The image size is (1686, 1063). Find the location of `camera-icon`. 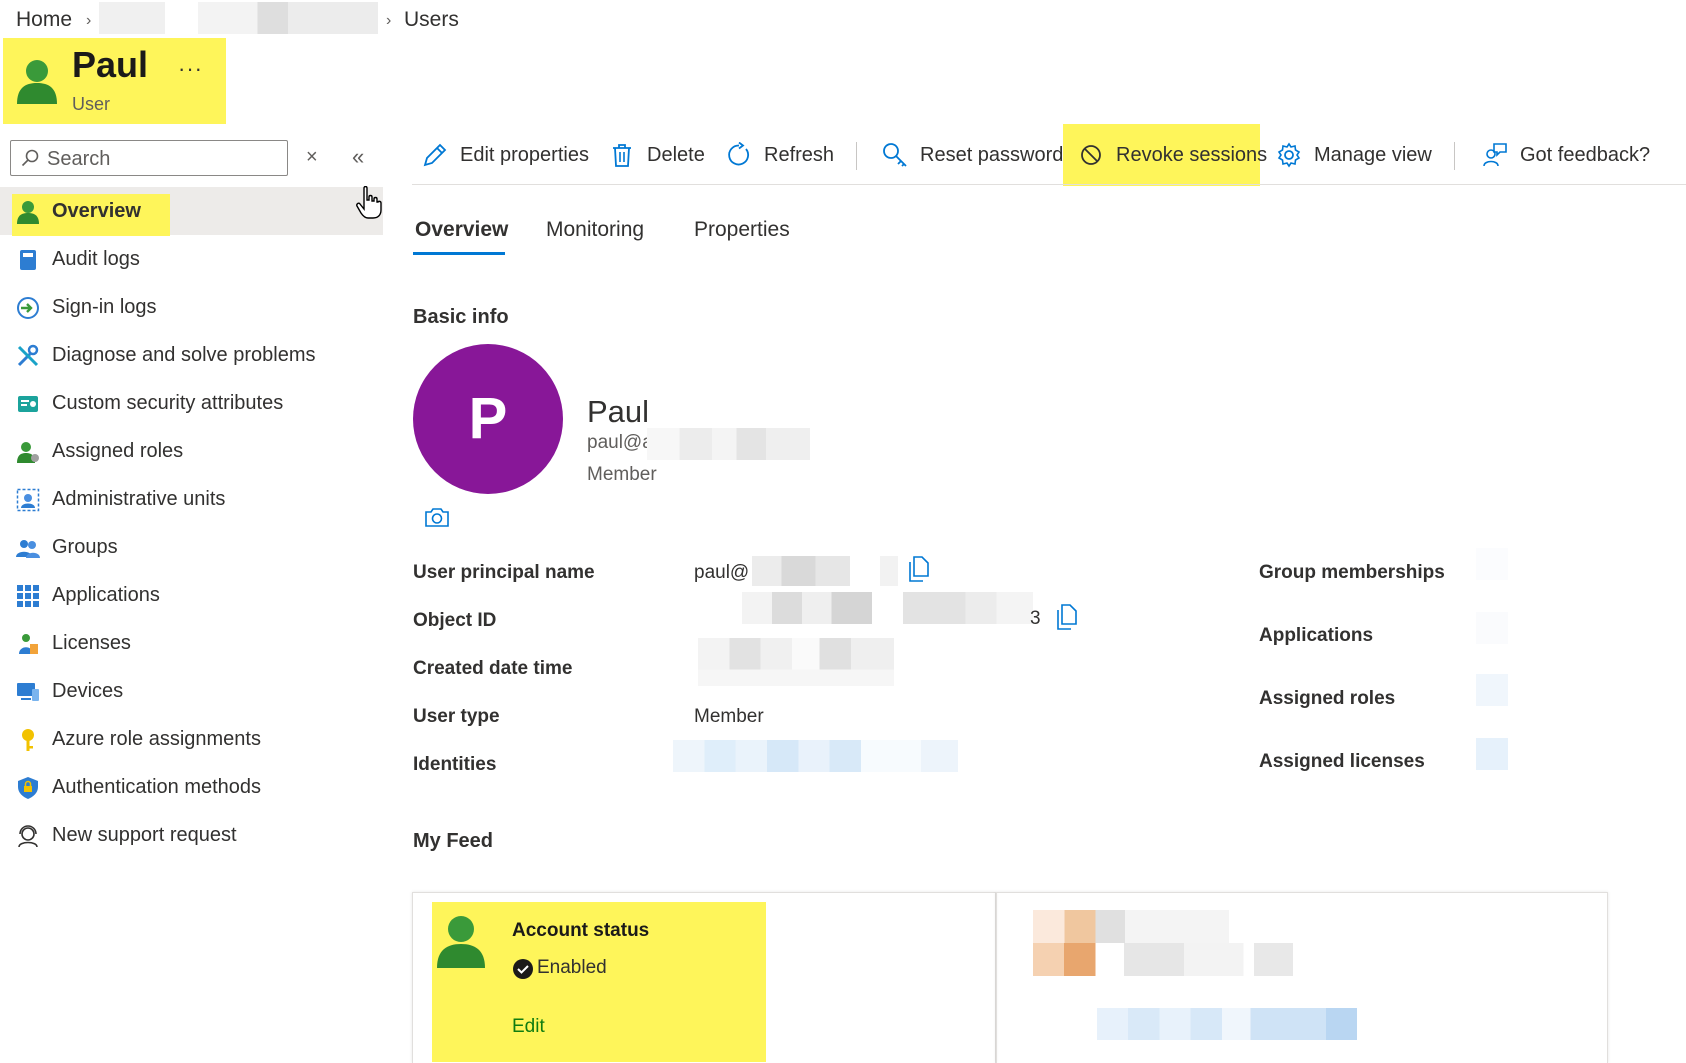

camera-icon is located at coordinates (437, 517).